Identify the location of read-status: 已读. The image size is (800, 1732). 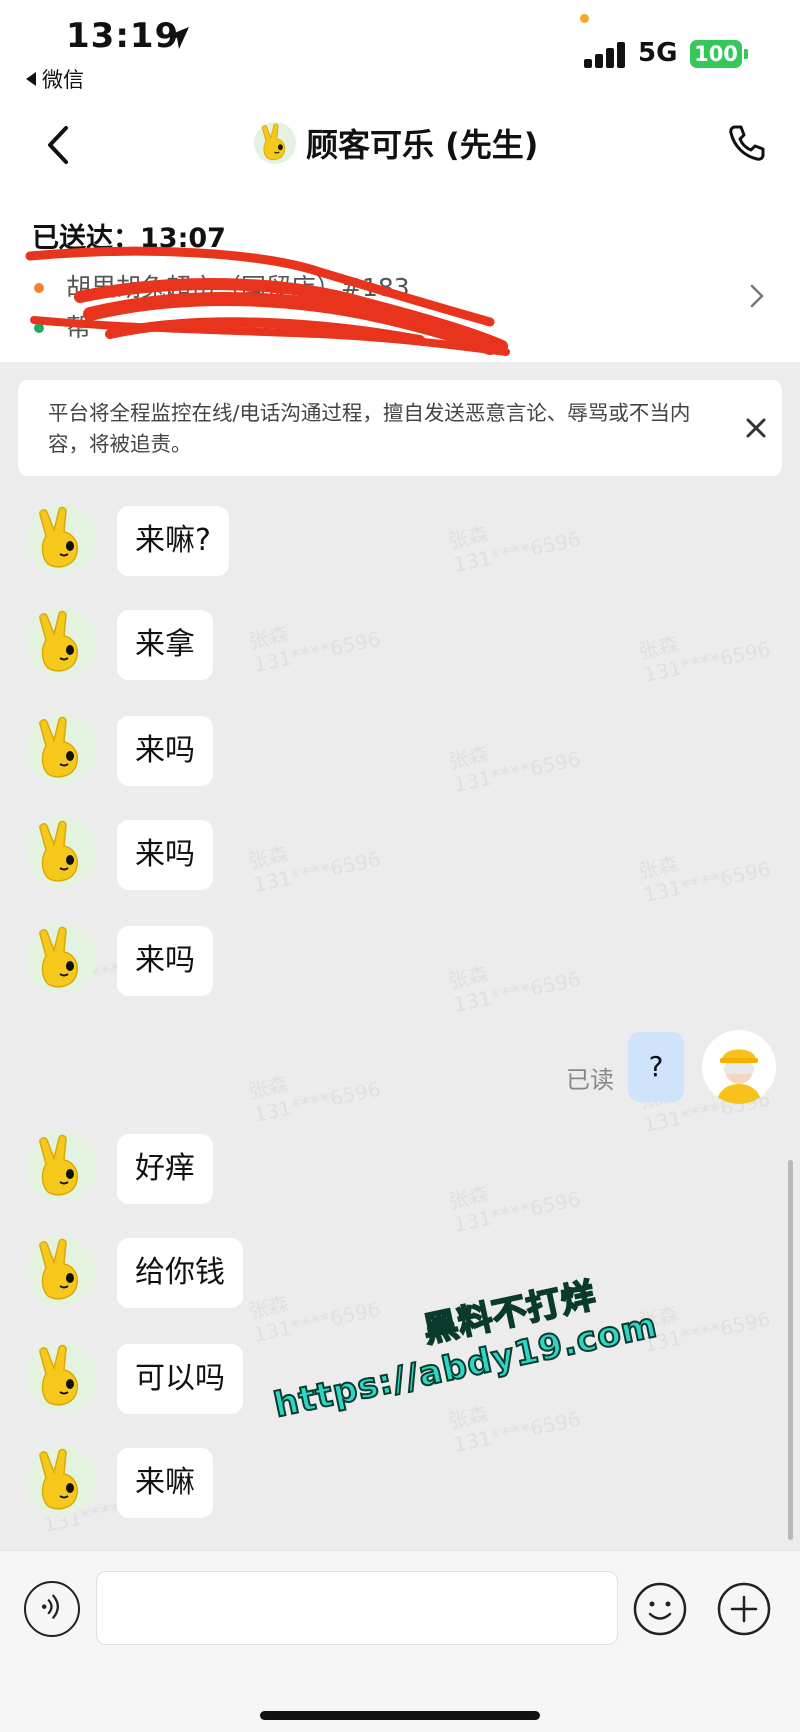
(590, 1080).